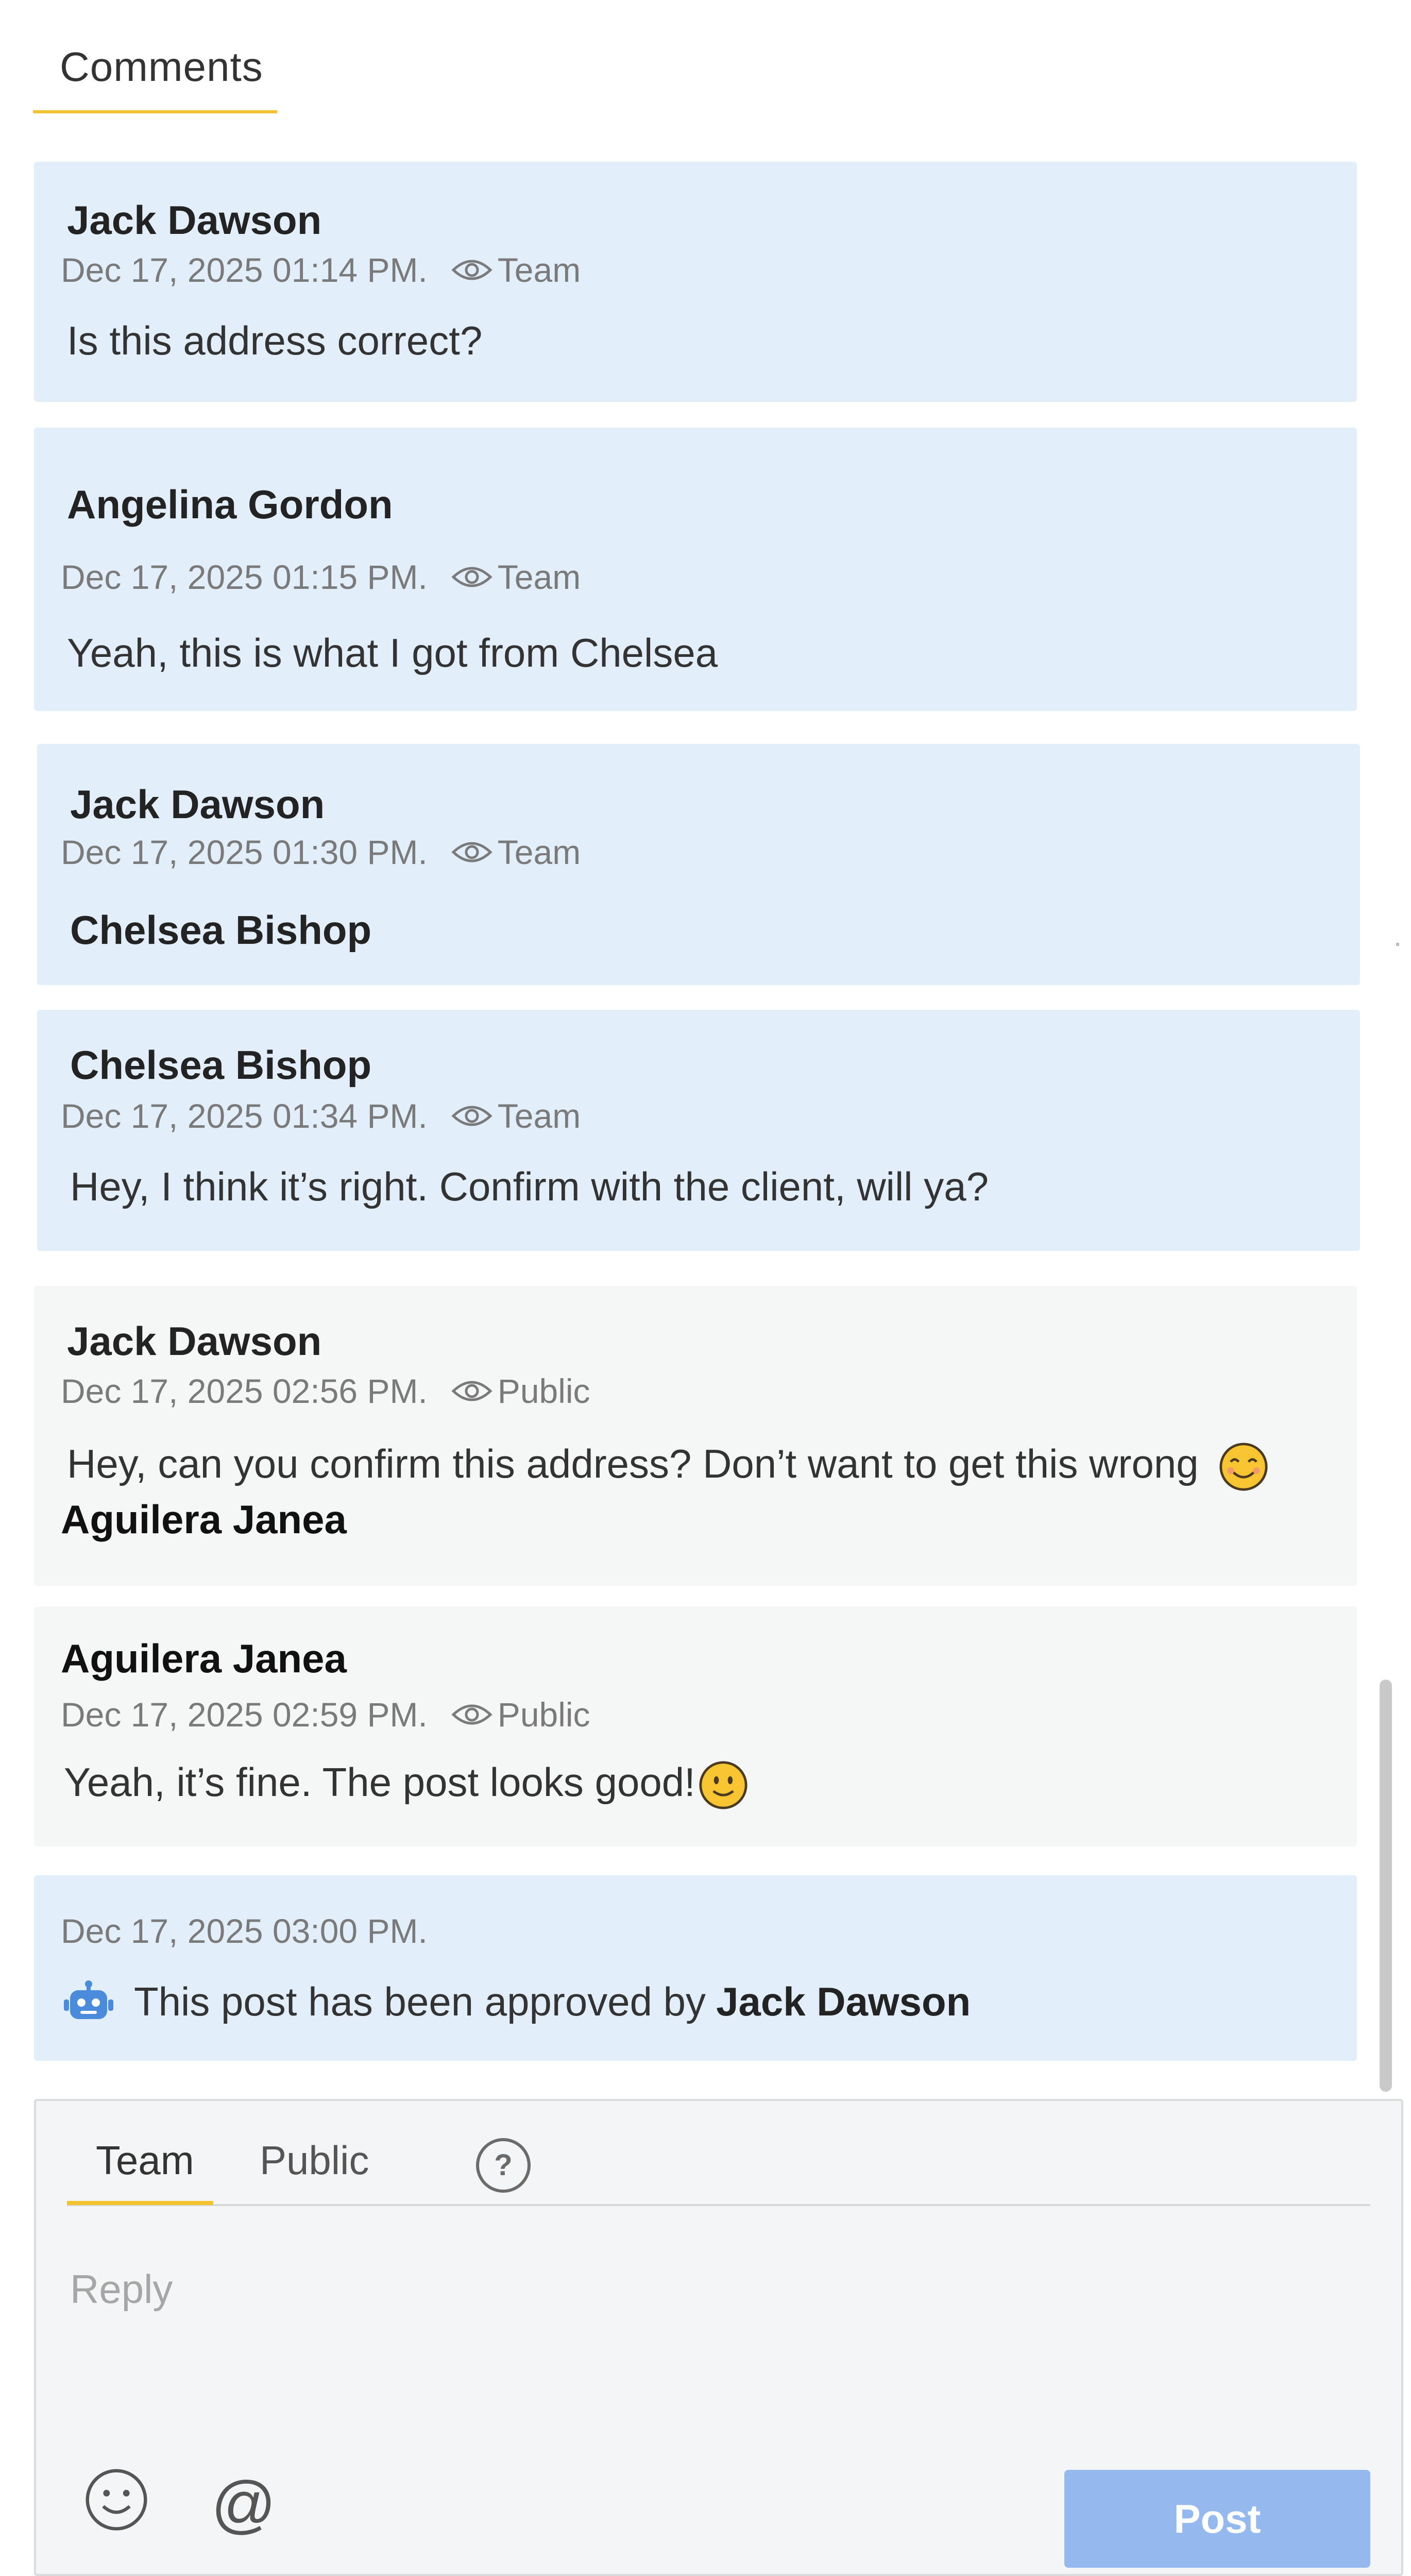 Image resolution: width=1411 pixels, height=2576 pixels. I want to click on comment-timestamp: Dec 17, 2025 02:56 PM., so click(244, 1391).